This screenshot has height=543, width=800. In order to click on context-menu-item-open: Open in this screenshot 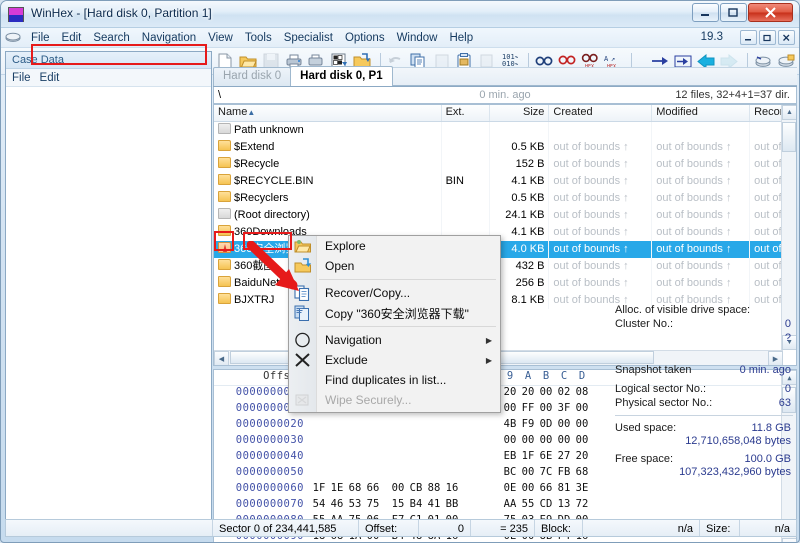, I will do `click(394, 266)`.